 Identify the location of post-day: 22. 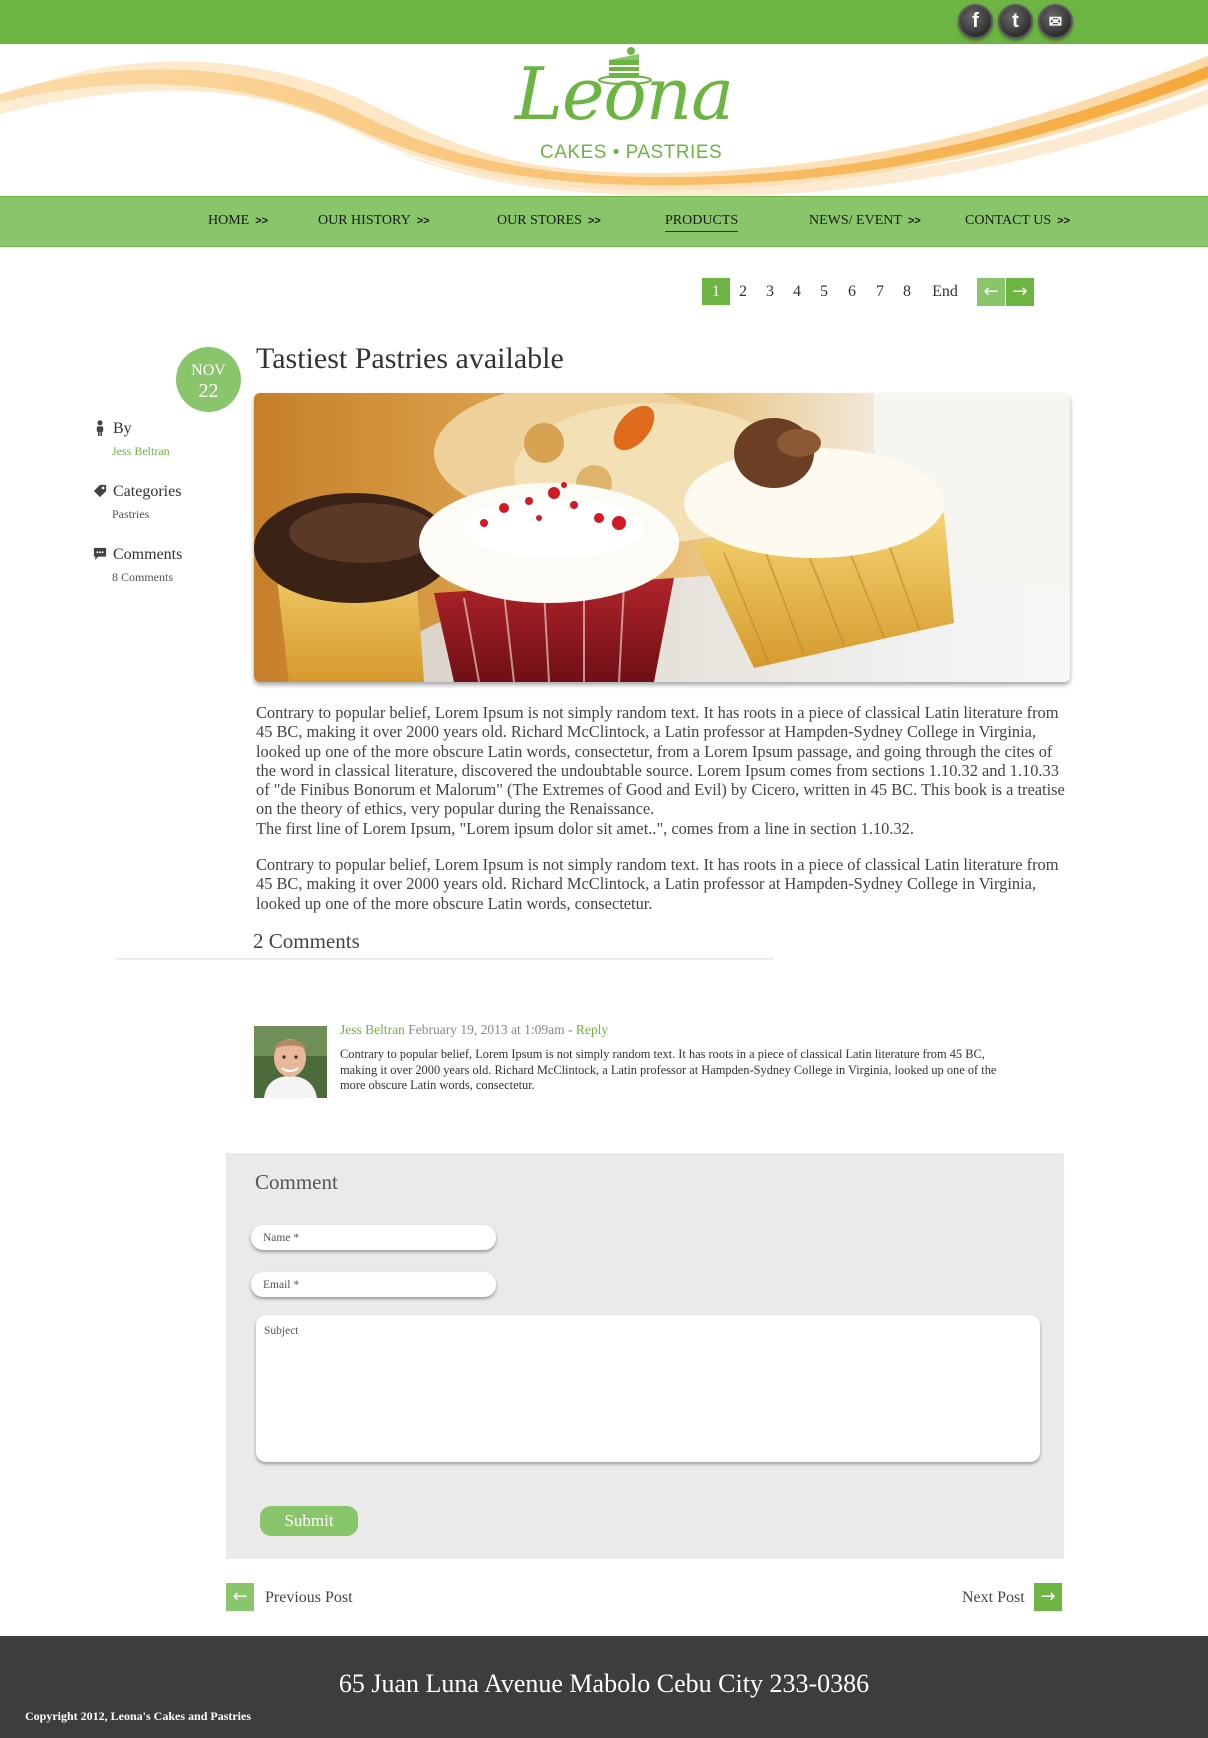
(208, 391).